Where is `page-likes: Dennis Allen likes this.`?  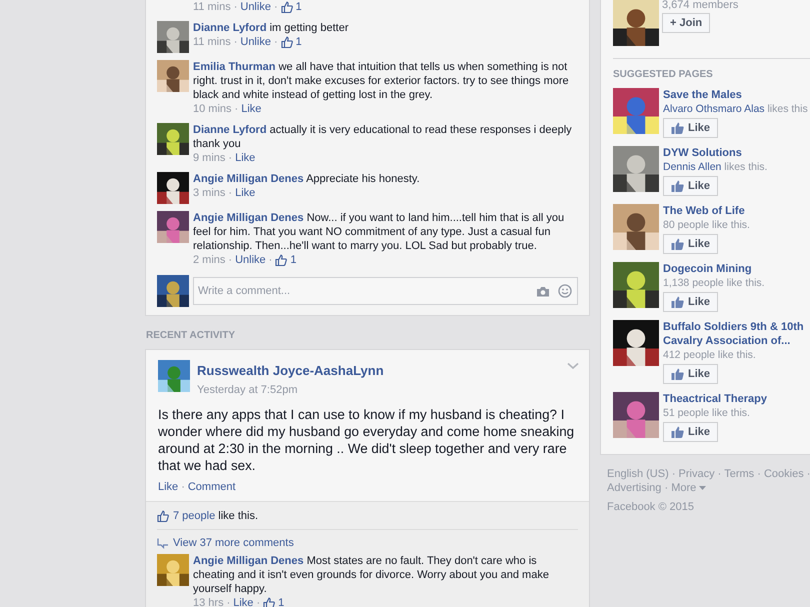 page-likes: Dennis Allen likes this. is located at coordinates (715, 167).